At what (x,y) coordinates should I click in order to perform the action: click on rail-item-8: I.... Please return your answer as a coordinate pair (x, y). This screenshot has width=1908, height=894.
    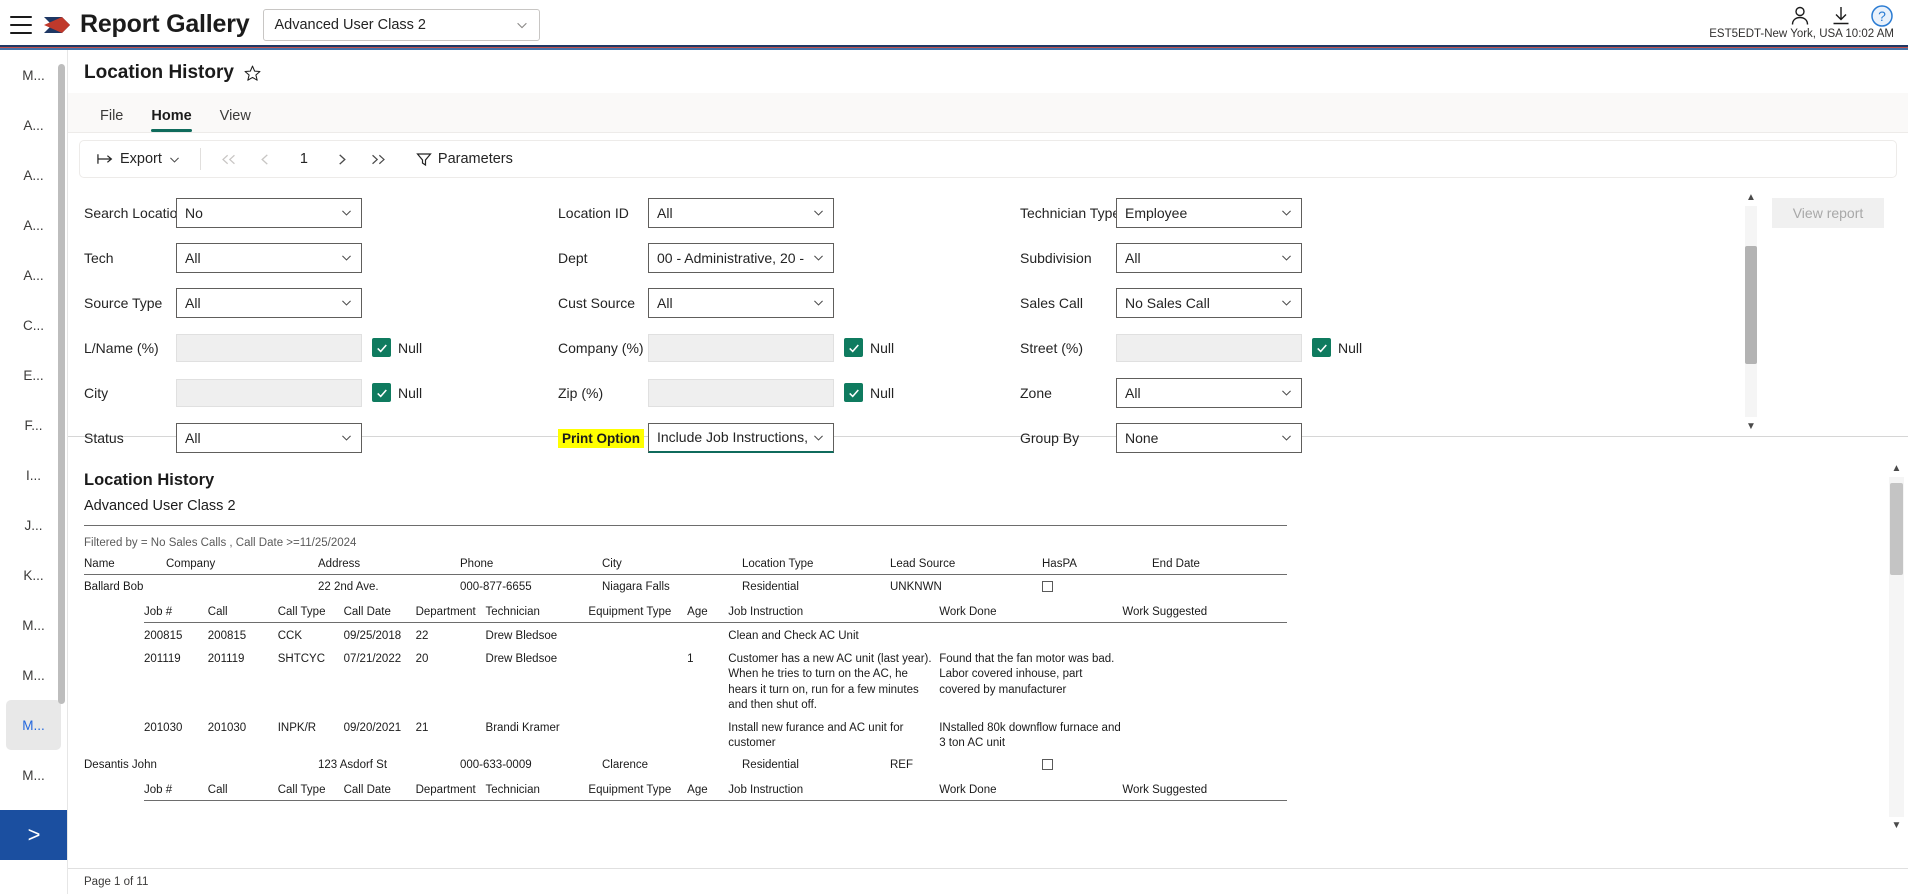
    Looking at the image, I should click on (33, 475).